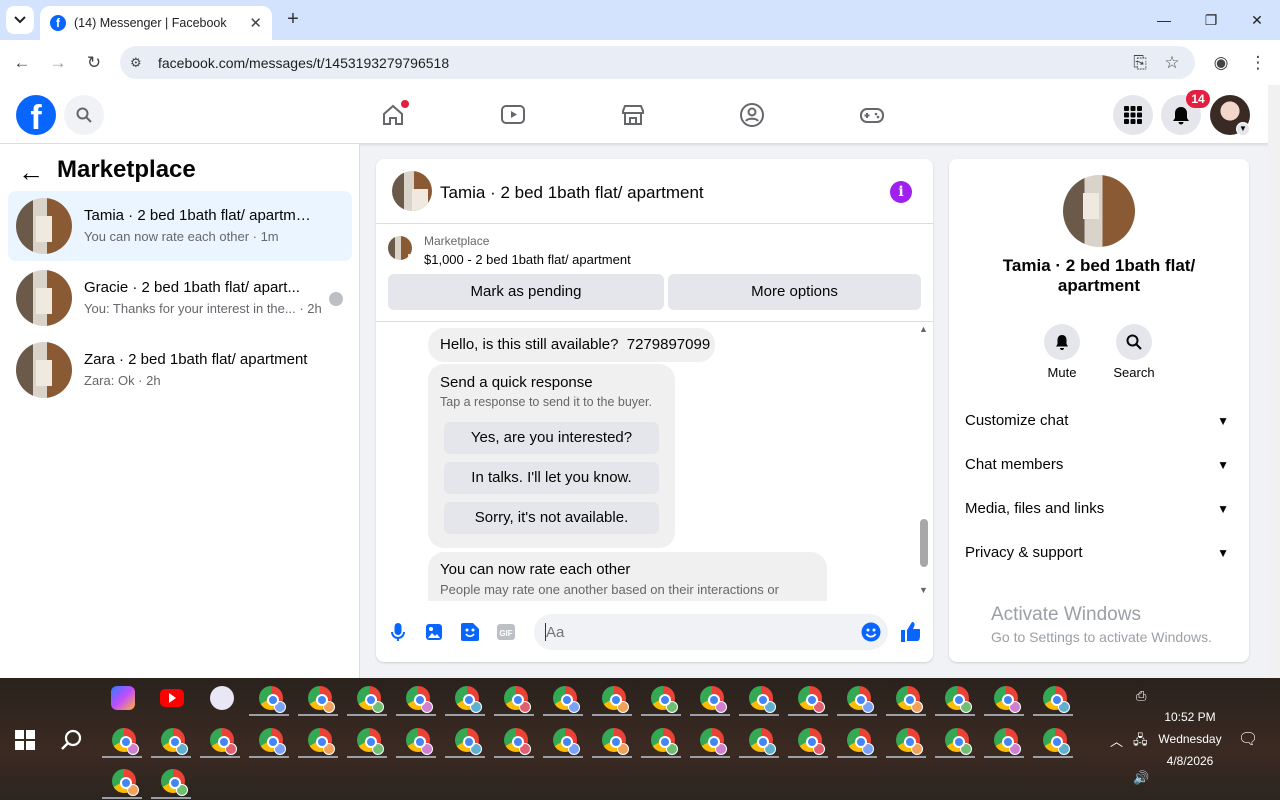 The width and height of the screenshot is (1280, 800). Describe the element at coordinates (94, 63) in the screenshot. I see `reload-button: ↻` at that location.